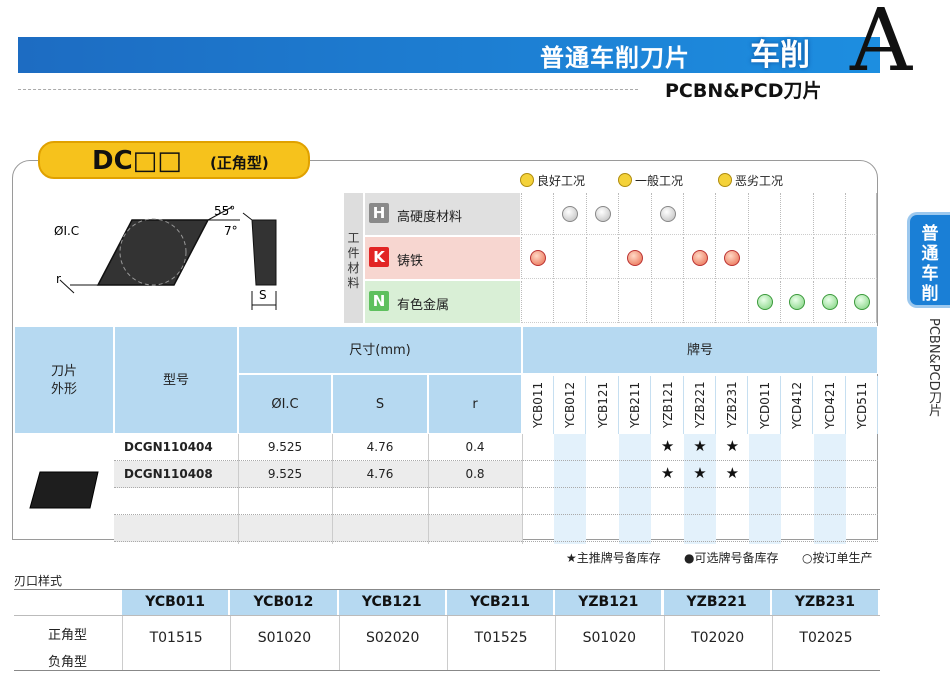  What do you see at coordinates (379, 257) in the screenshot?
I see `material-badge: K` at bounding box center [379, 257].